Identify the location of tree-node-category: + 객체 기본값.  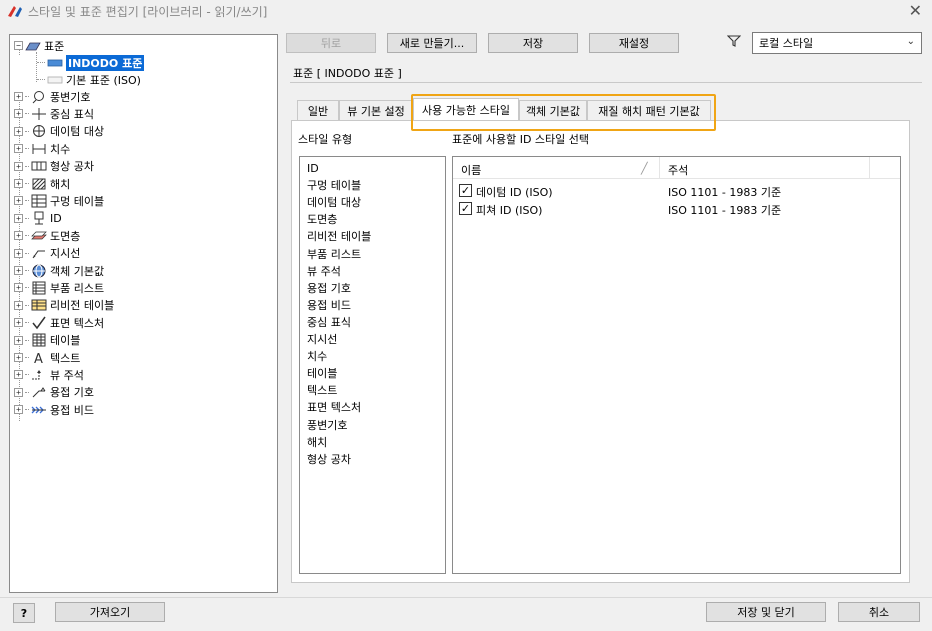
(59, 270).